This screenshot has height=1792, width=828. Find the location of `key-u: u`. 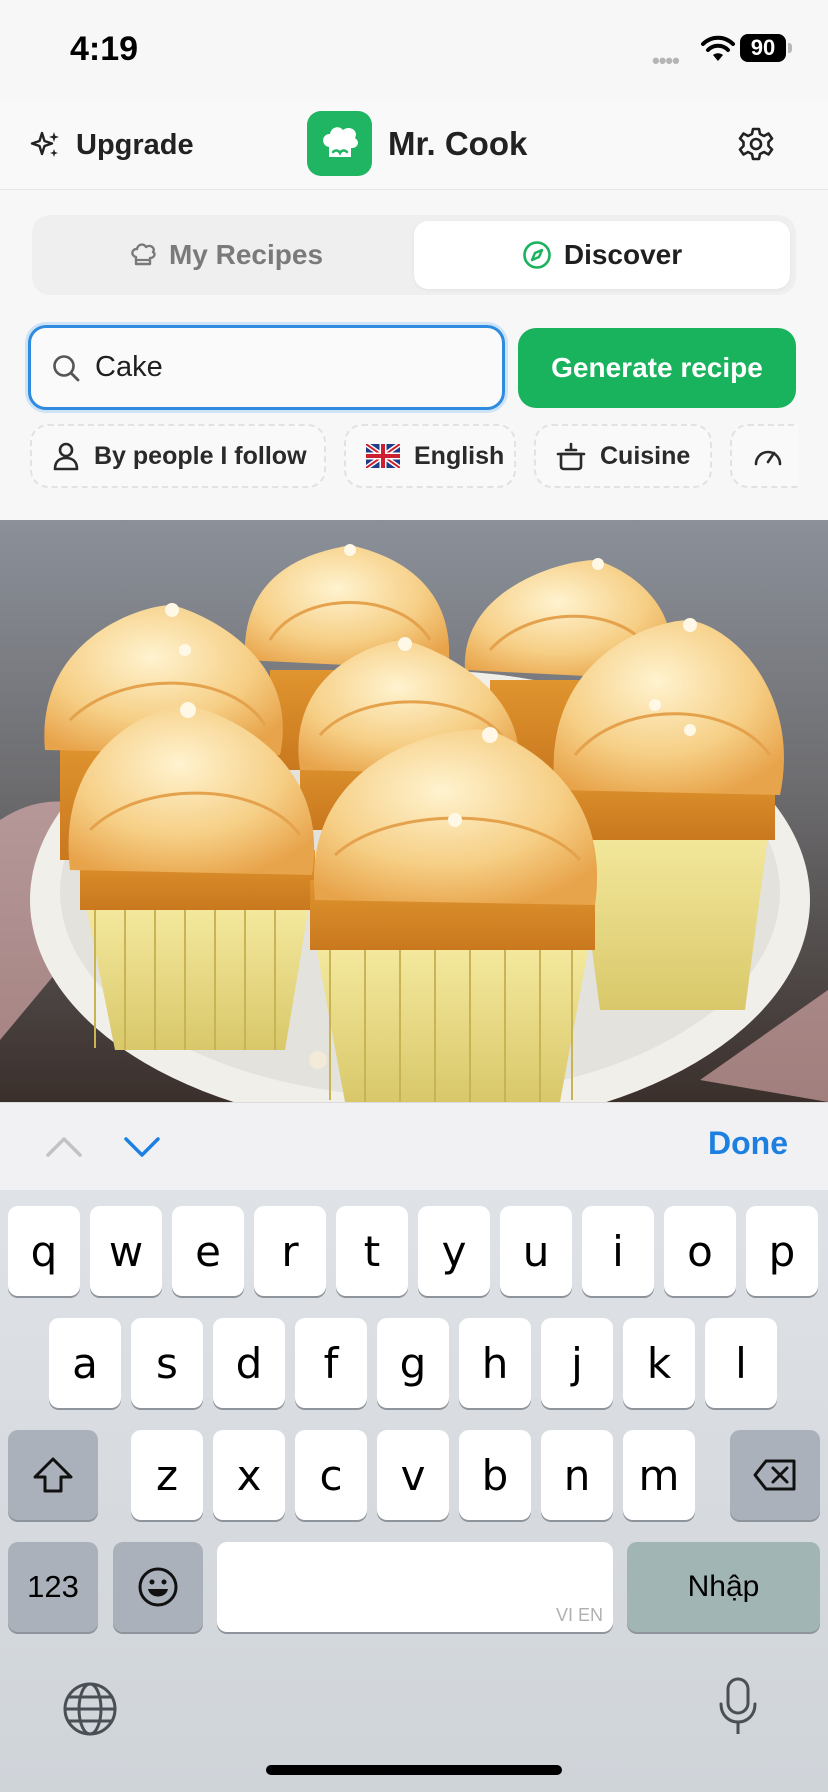

key-u: u is located at coordinates (536, 1251).